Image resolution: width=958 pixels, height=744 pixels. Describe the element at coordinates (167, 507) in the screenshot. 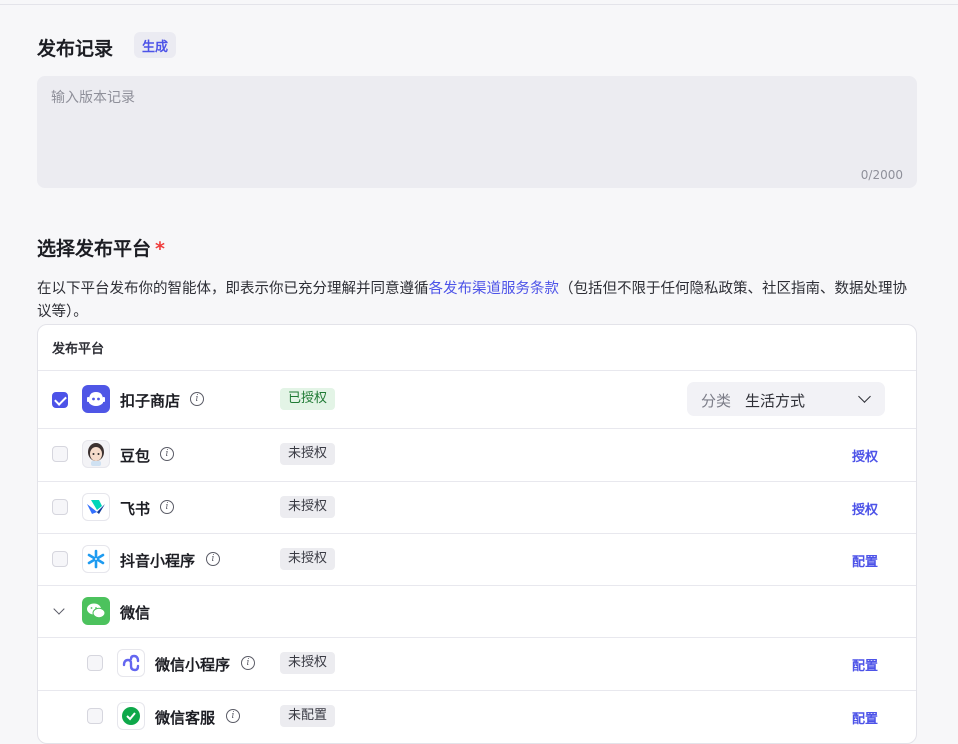

I see `feishu-info-icon: i` at that location.